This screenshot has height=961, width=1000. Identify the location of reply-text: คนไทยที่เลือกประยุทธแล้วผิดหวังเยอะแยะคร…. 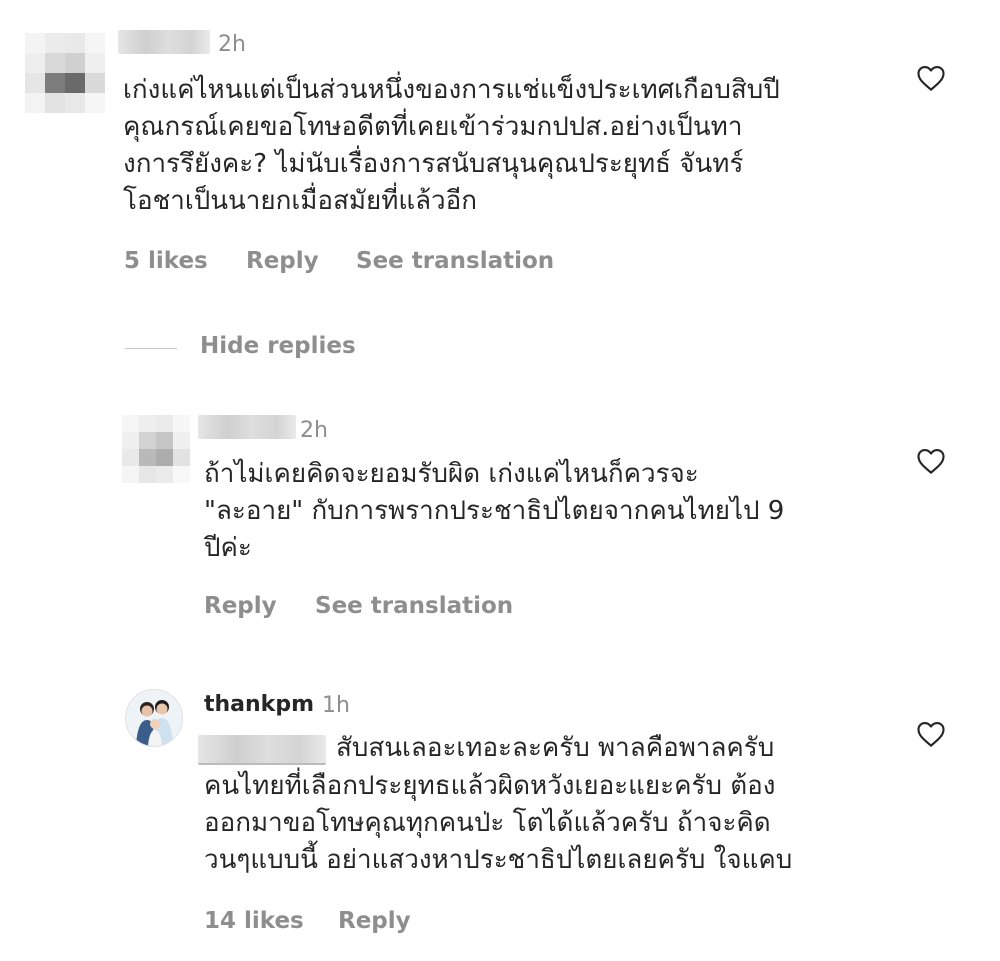
(498, 823).